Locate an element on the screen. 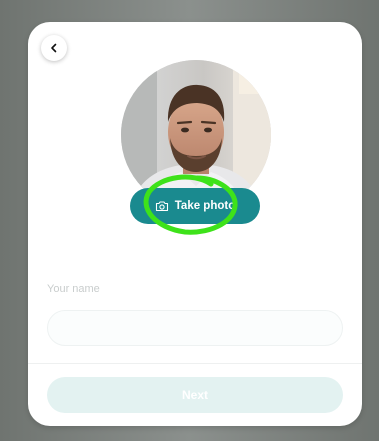 Image resolution: width=379 pixels, height=441 pixels. take-photo-button: Take photo is located at coordinates (195, 206).